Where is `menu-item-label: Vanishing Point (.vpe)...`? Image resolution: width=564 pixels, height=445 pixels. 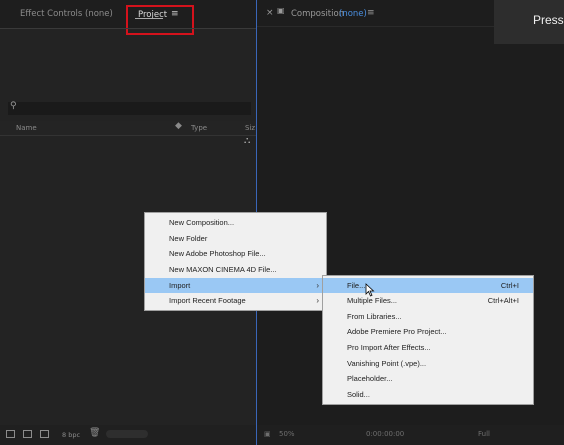 menu-item-label: Vanishing Point (.vpe)... is located at coordinates (387, 363).